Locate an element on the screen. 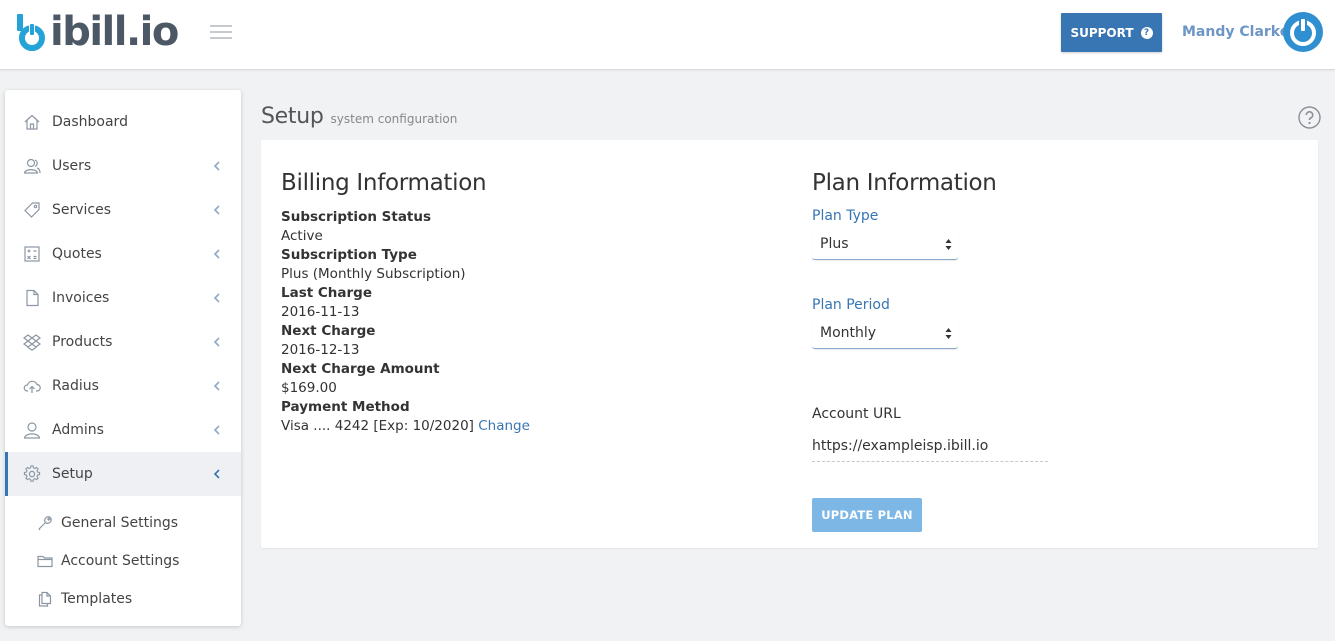 This screenshot has width=1335, height=641. sidebar-item-label: Admins is located at coordinates (78, 430).